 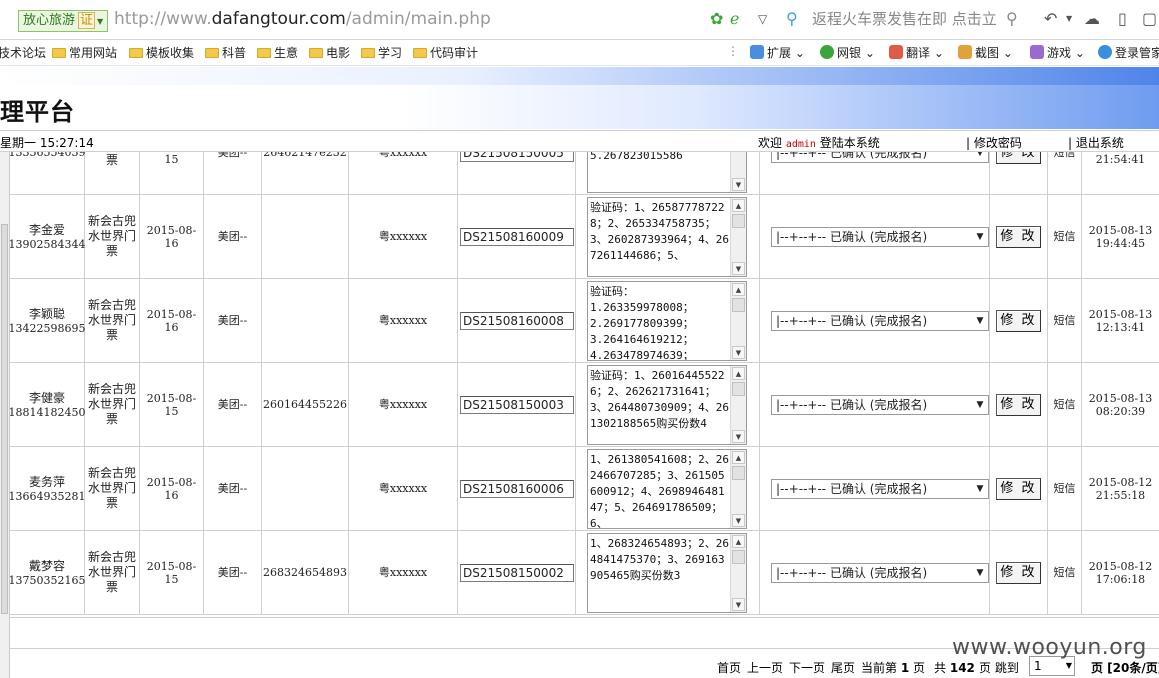 I want to click on order-number-field: DS21508160008, so click(x=517, y=320).